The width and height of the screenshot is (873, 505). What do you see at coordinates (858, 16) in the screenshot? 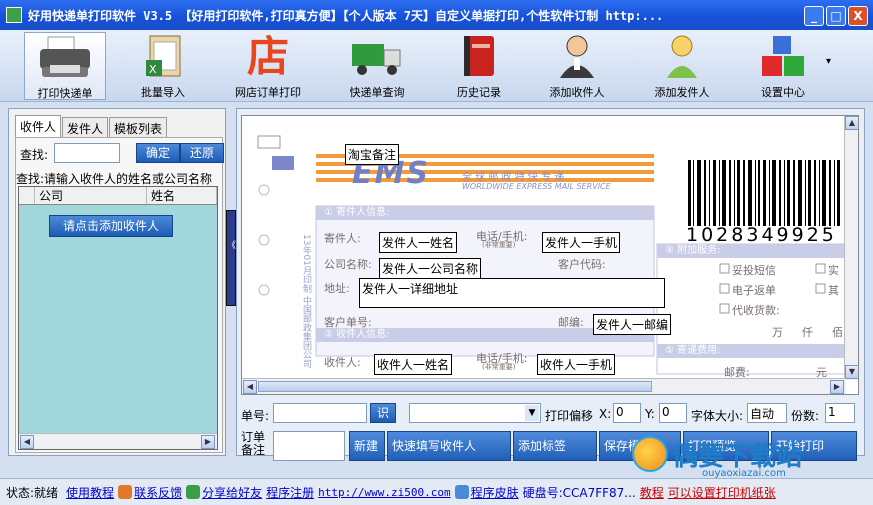
I see `close-button: X` at bounding box center [858, 16].